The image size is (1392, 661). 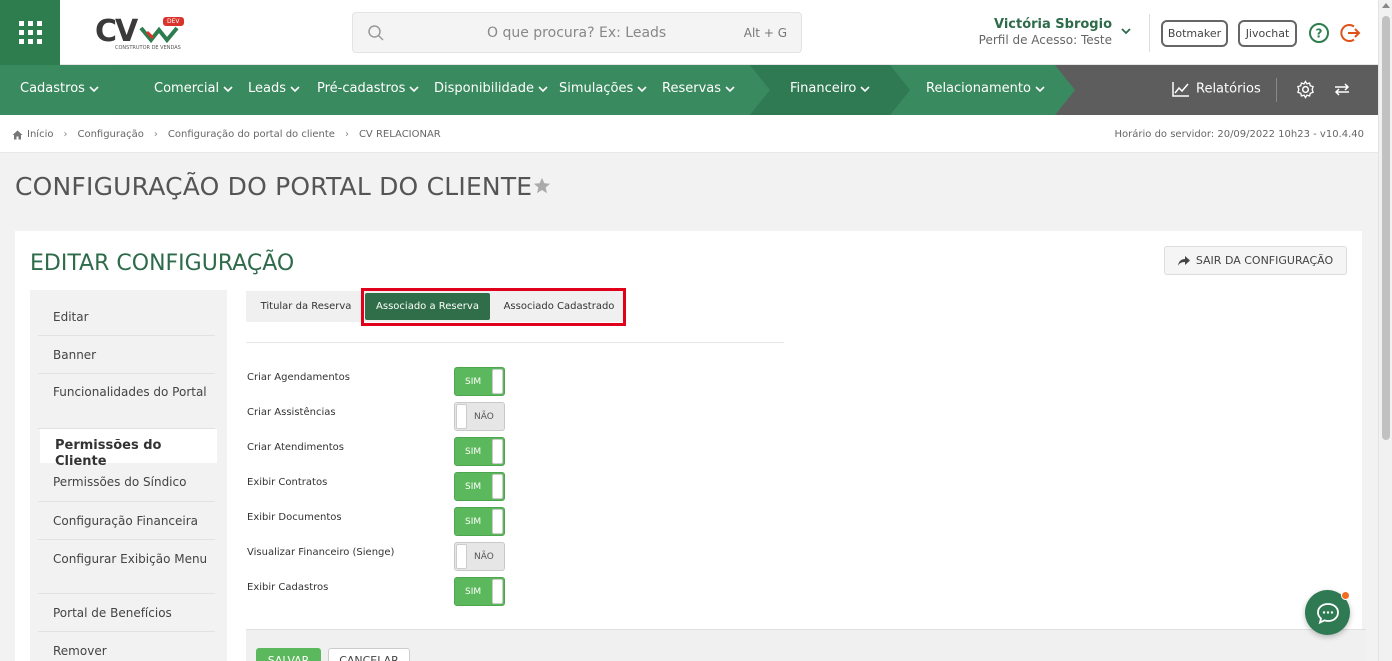 What do you see at coordinates (126, 646) in the screenshot?
I see `sidebar-item-remover: Remover` at bounding box center [126, 646].